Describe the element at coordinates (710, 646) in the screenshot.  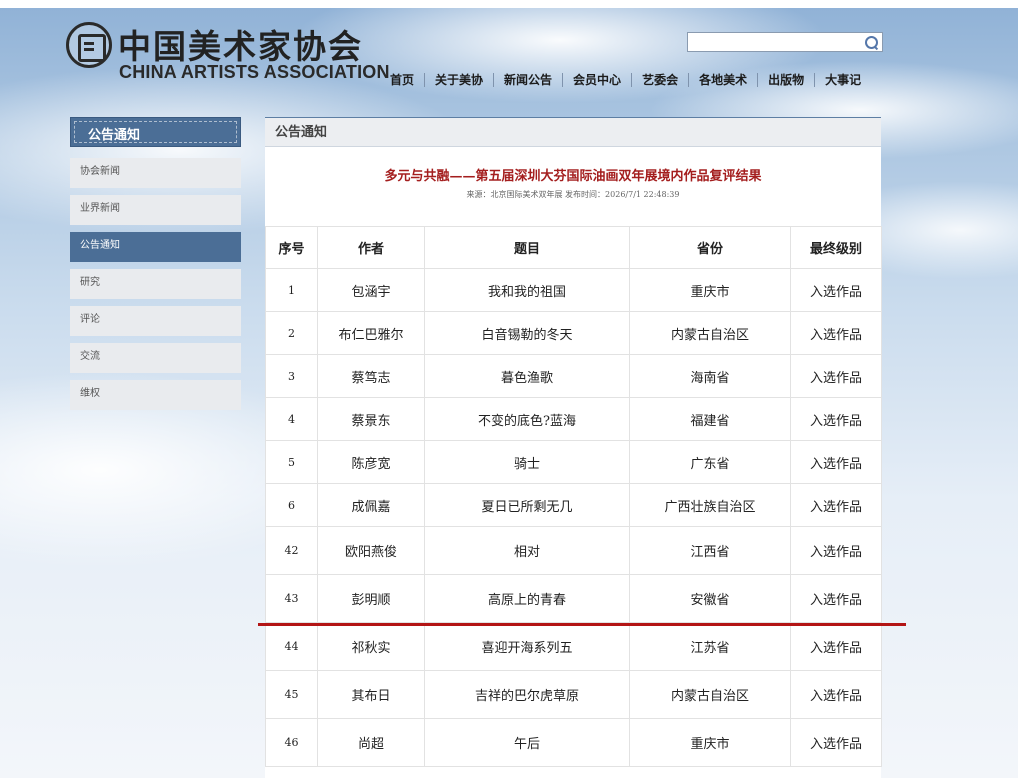
I see `cell-province: 江苏省` at that location.